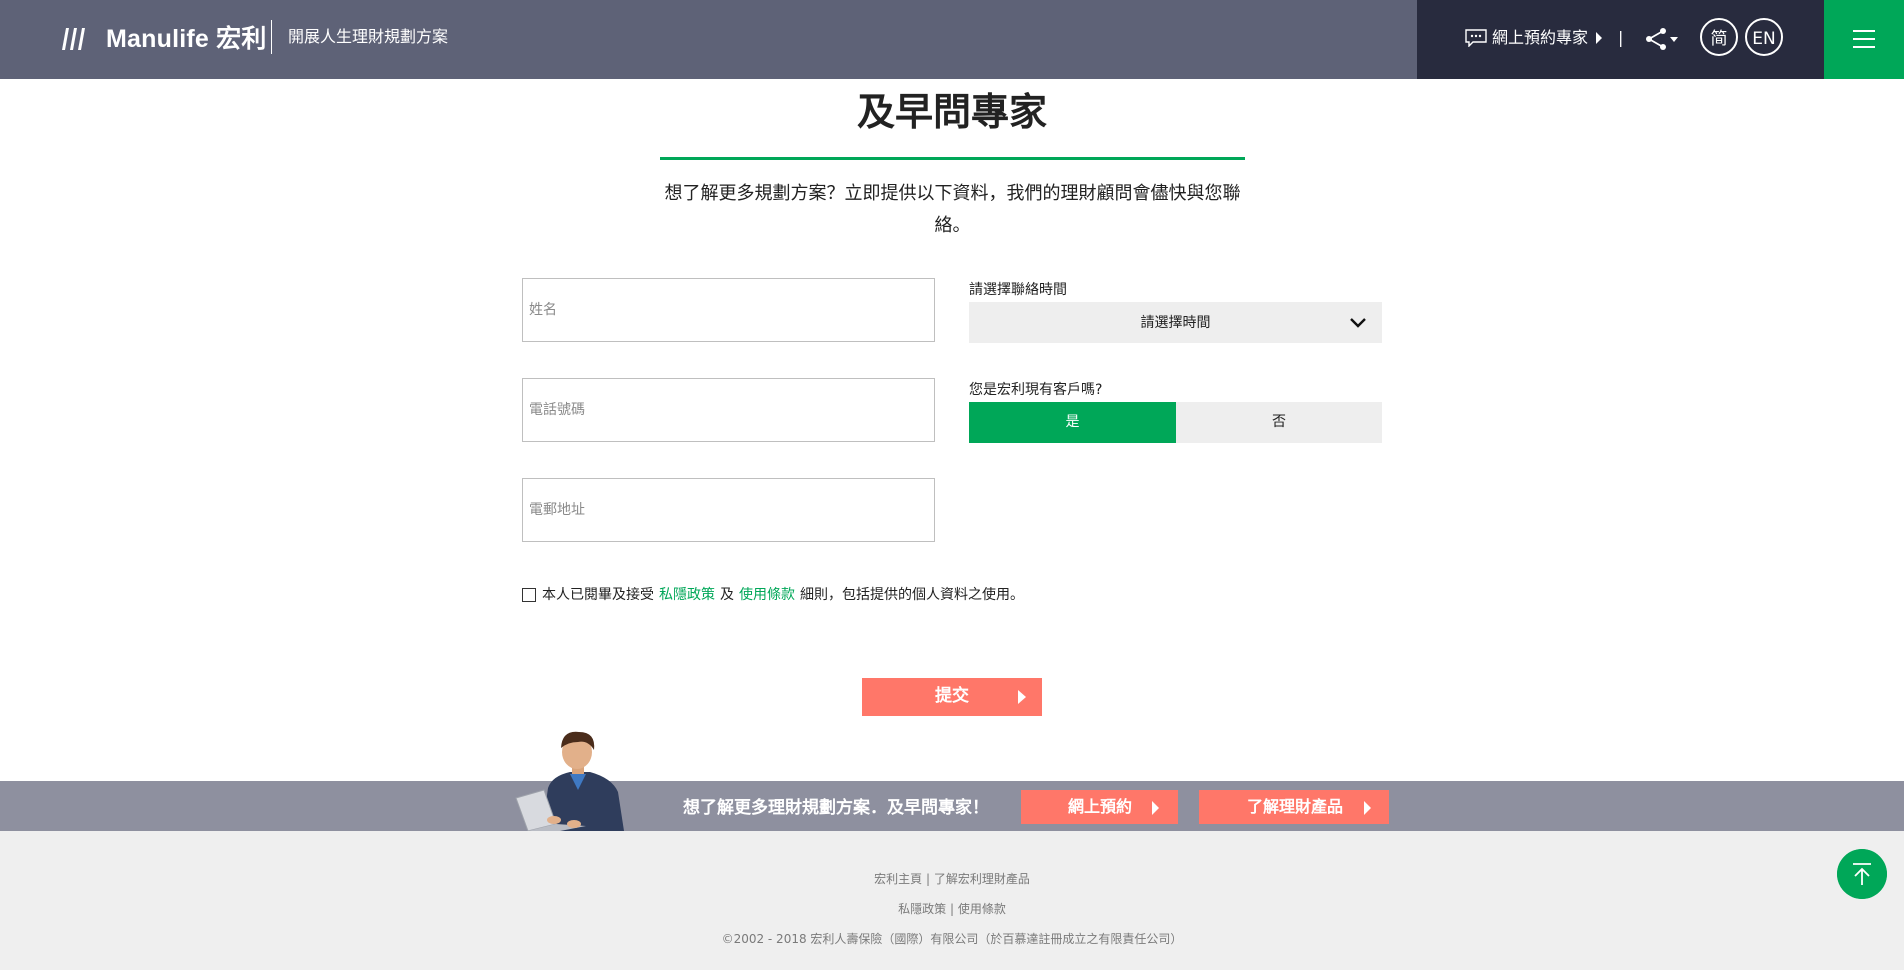 The image size is (1904, 970). What do you see at coordinates (728, 410) in the screenshot?
I see `phone-field` at bounding box center [728, 410].